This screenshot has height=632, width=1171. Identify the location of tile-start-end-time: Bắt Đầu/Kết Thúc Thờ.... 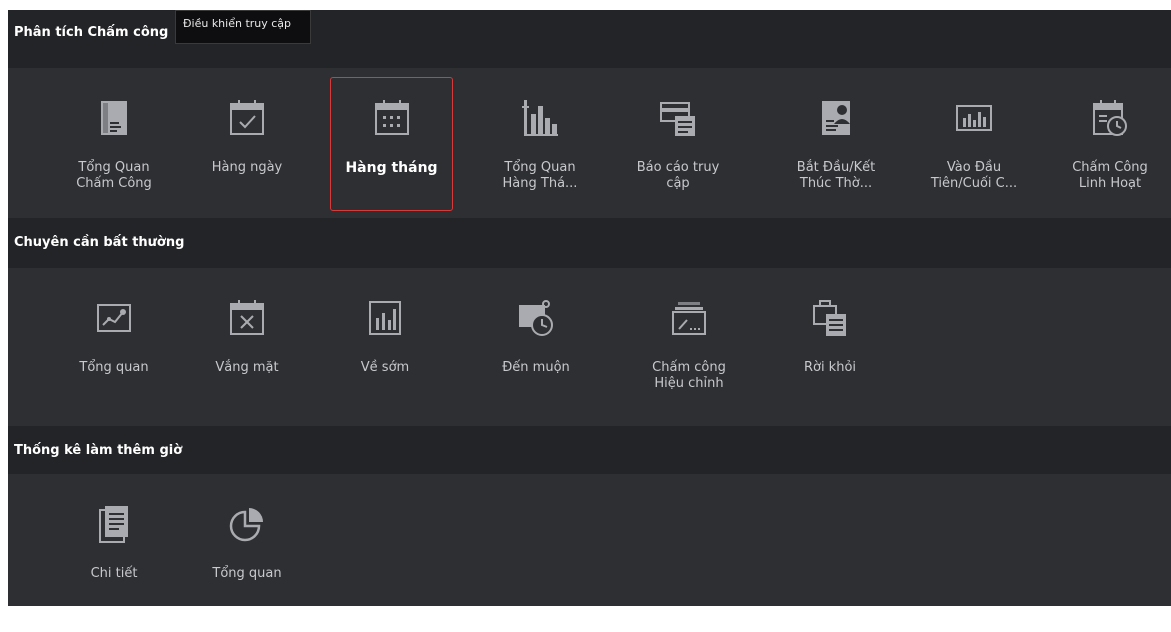
(836, 152).